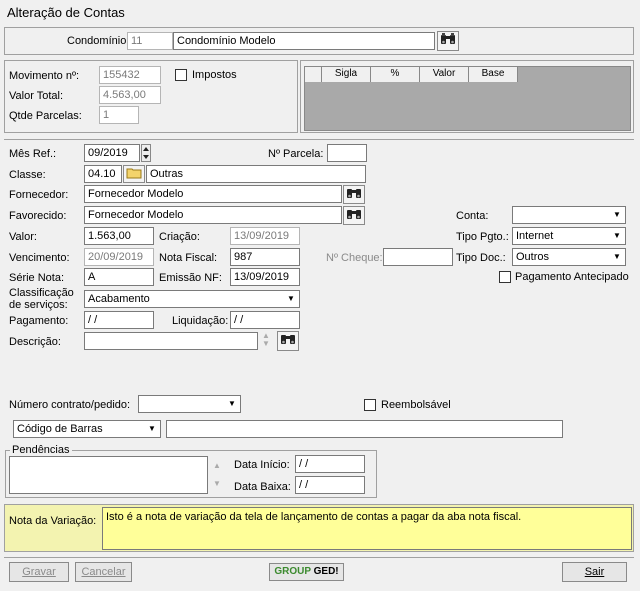  What do you see at coordinates (35, 342) in the screenshot?
I see `descricao-label: Descrição:` at bounding box center [35, 342].